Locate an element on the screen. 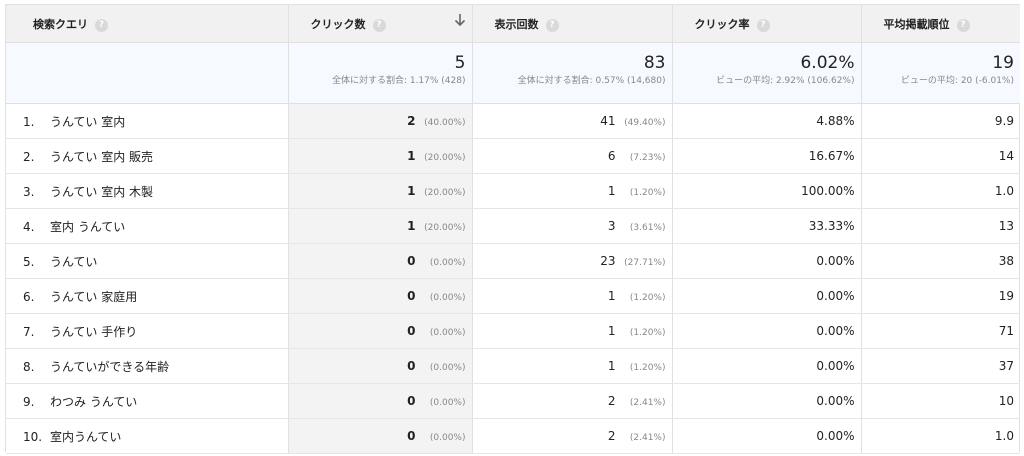  ctr-value: 0.00% is located at coordinates (835, 261).